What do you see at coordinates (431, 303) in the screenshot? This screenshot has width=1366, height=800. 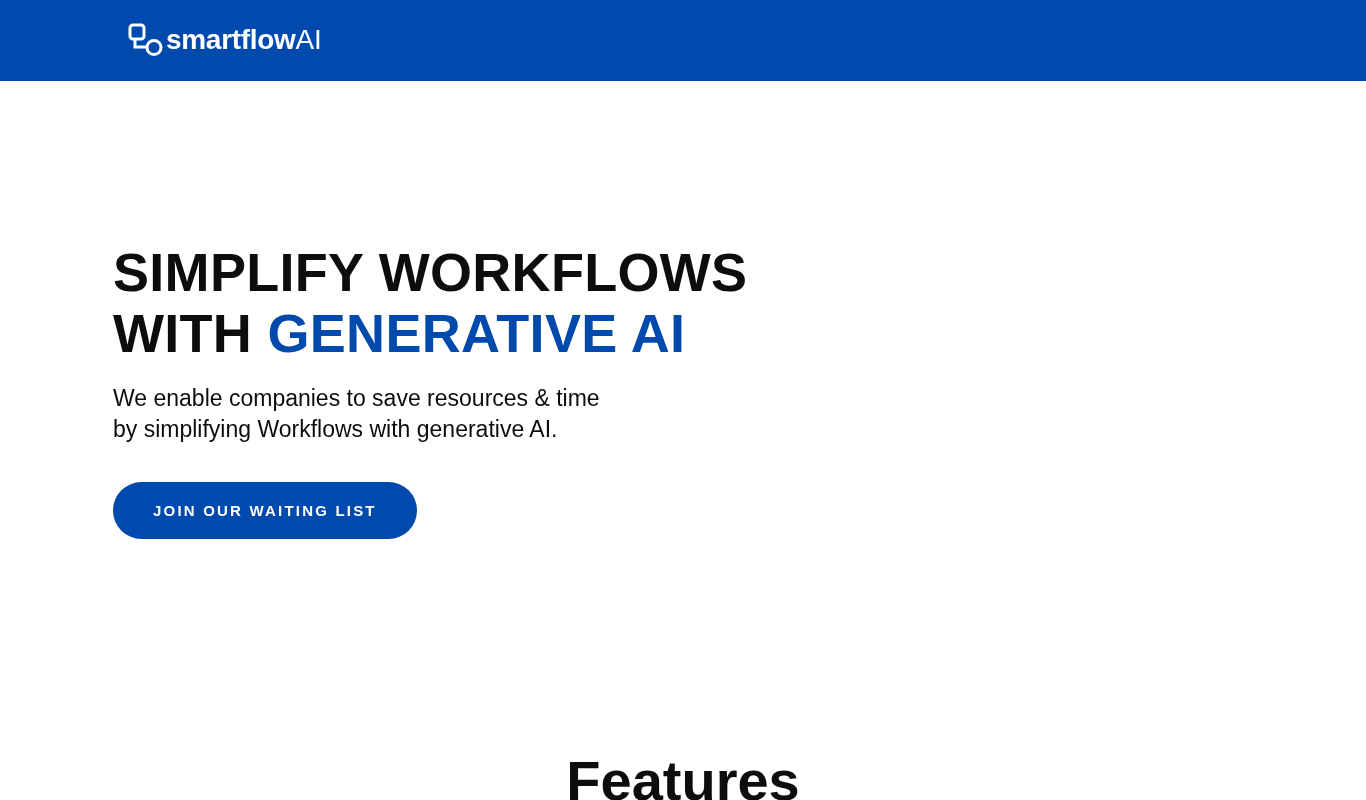 I see `hero-heading: SIMPLIFY WORKFLOWS WITH GENERATIVE AI` at bounding box center [431, 303].